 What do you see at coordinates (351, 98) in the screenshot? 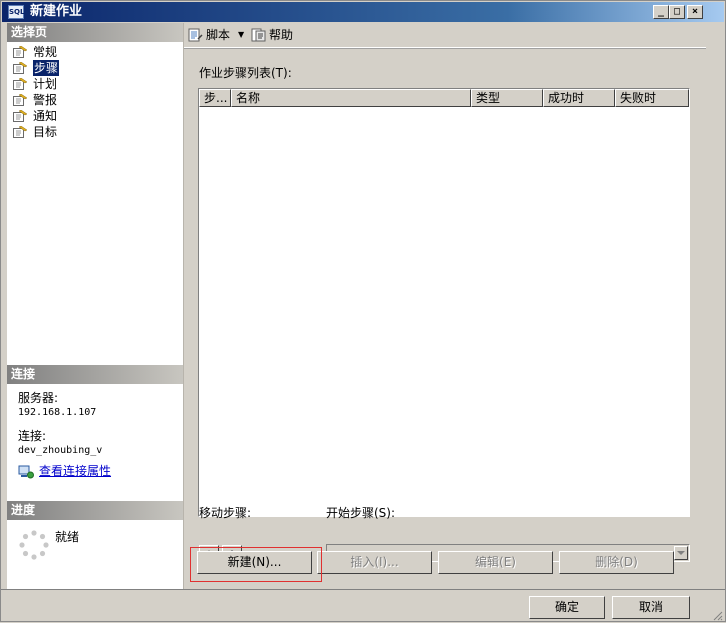
I see `column-header-name: 名称` at bounding box center [351, 98].